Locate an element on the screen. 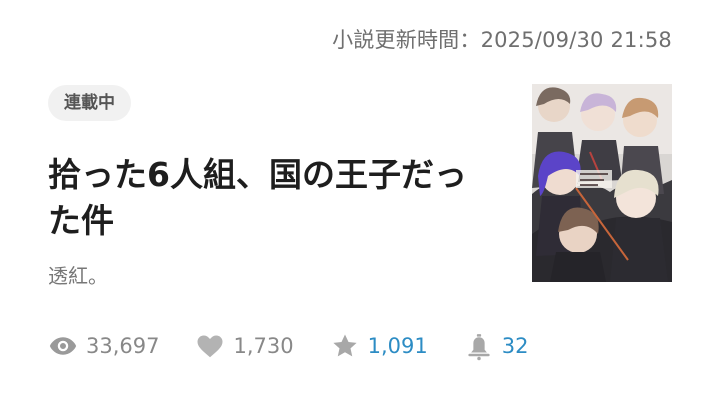 This screenshot has width=720, height=417. cover-illustration is located at coordinates (602, 183).